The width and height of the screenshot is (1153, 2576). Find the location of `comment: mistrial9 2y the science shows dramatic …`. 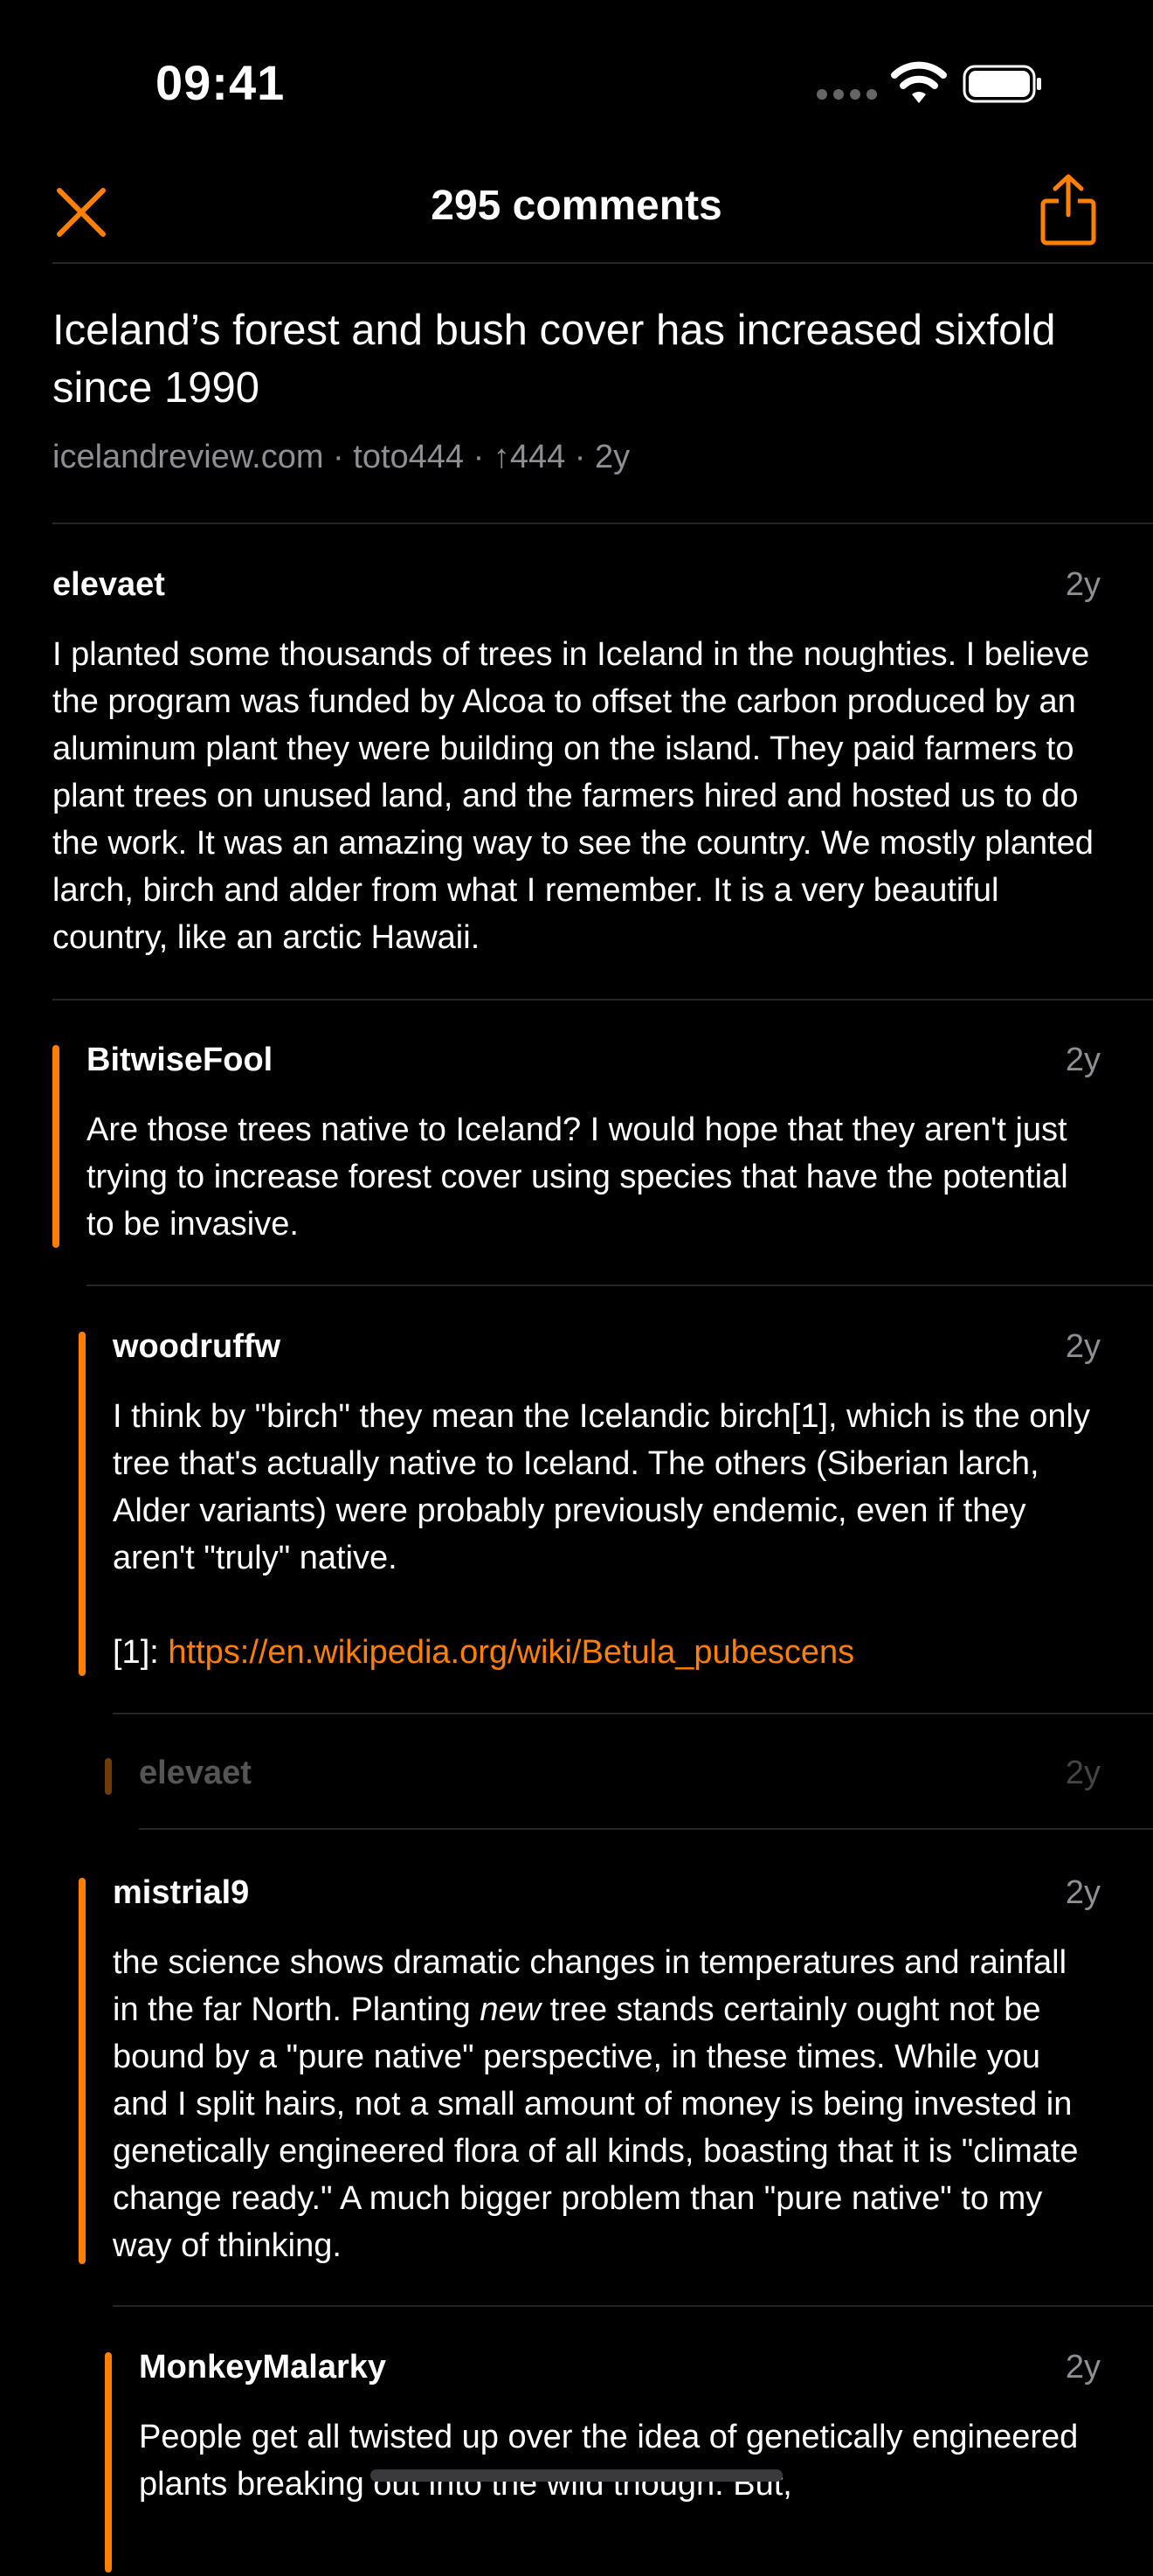

comment: mistrial9 2y the science shows dramatic … is located at coordinates (616, 2071).